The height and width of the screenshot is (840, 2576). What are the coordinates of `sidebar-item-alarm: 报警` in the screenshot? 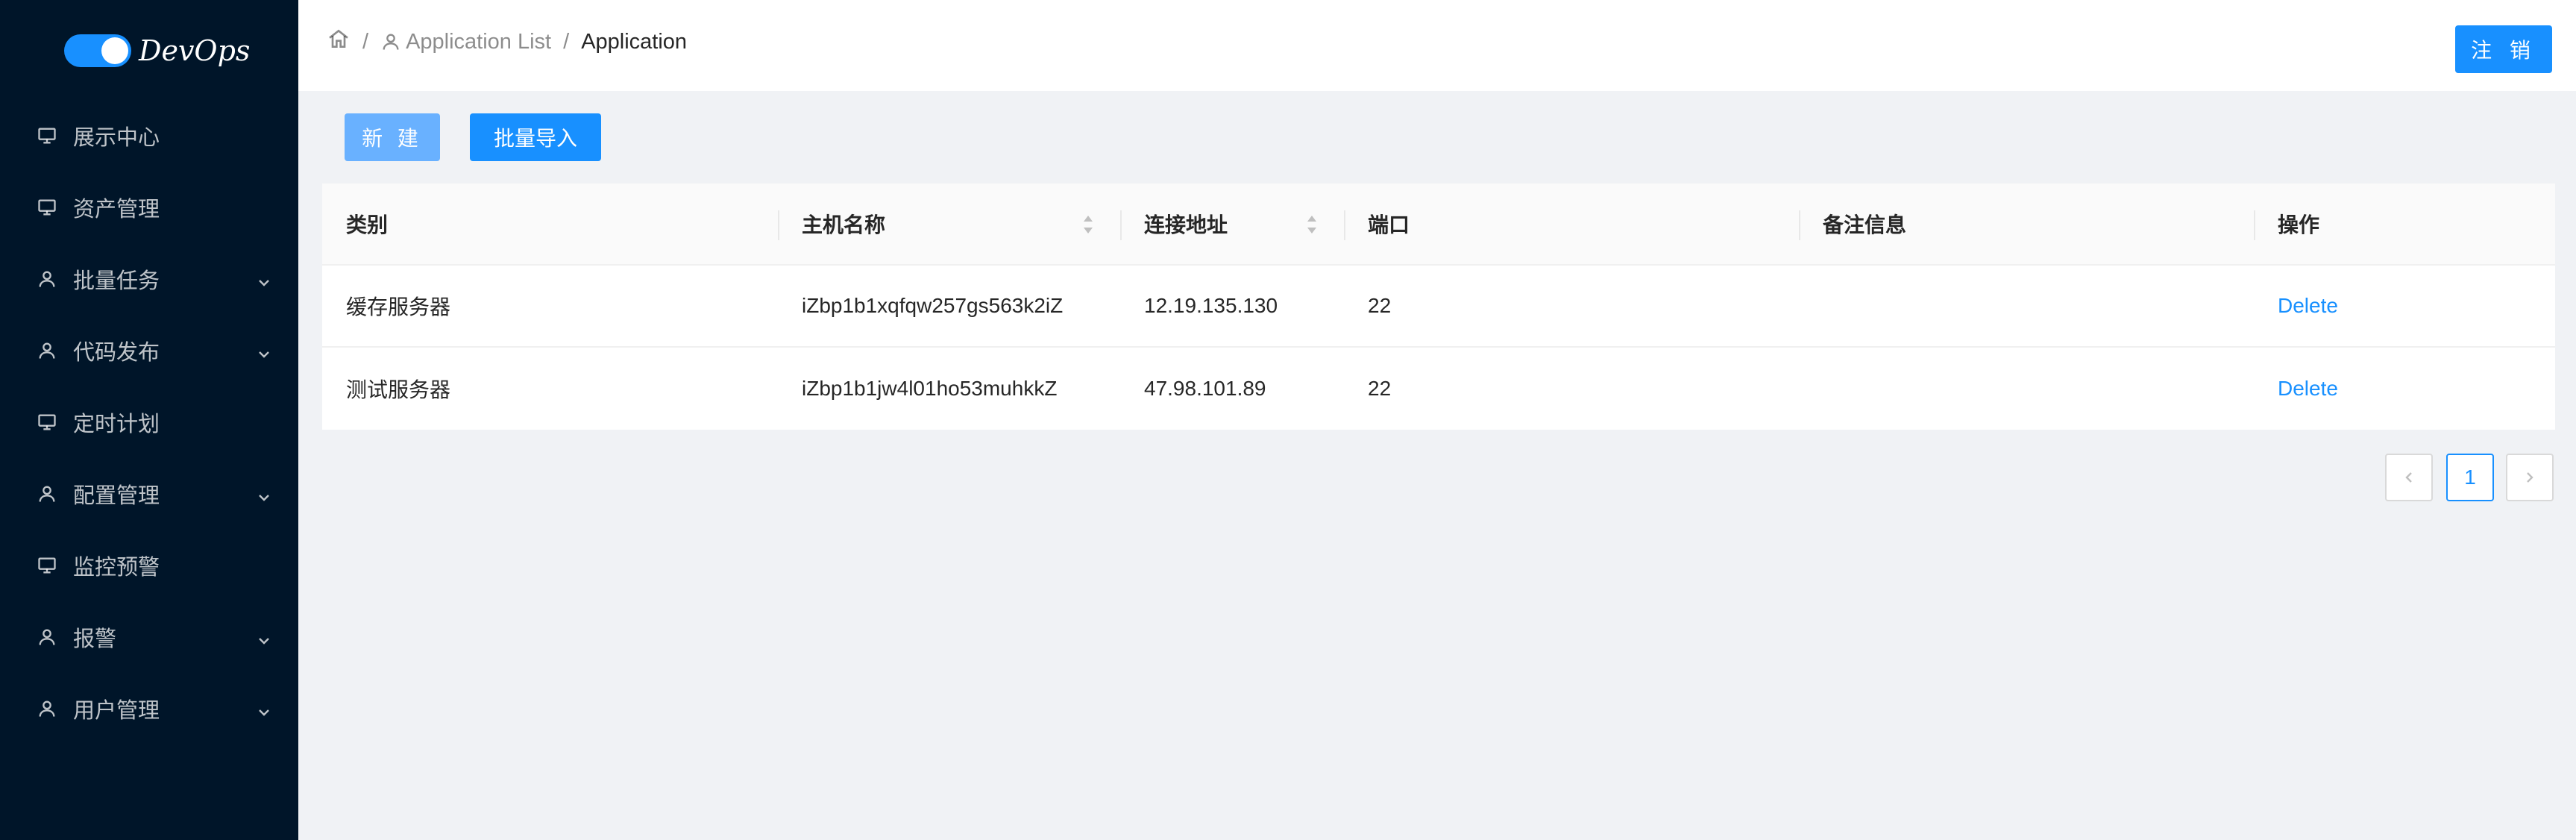 It's located at (149, 637).